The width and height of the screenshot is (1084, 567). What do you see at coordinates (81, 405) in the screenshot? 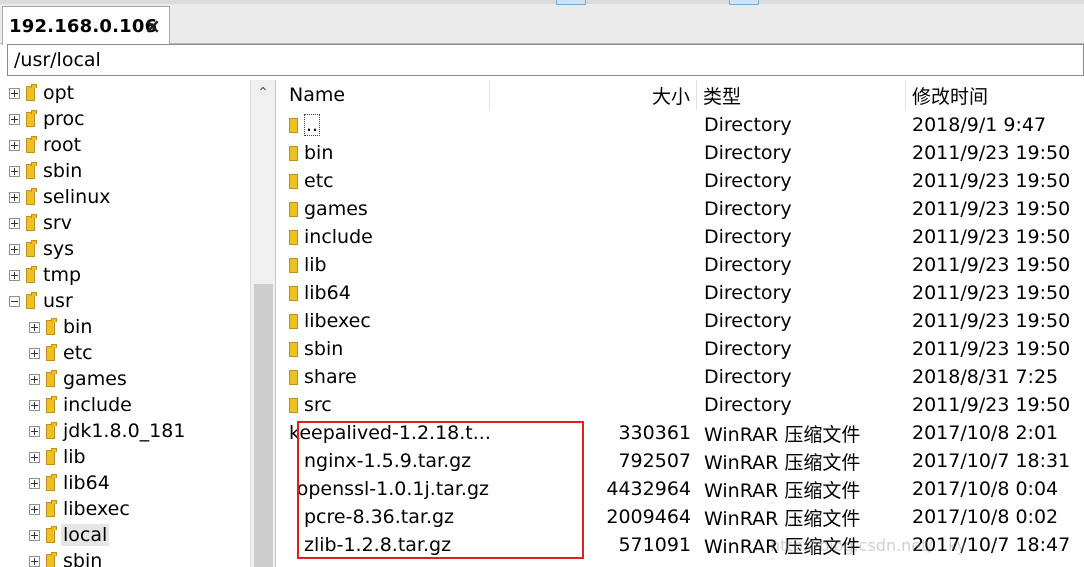
I see `tree-item-include: include` at bounding box center [81, 405].